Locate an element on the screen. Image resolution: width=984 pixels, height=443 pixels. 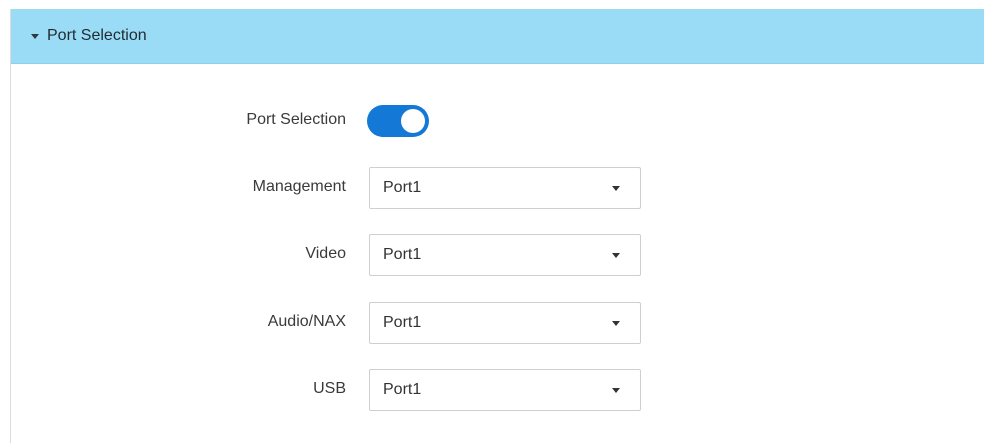
port-selection-label: Port Selection is located at coordinates (296, 119).